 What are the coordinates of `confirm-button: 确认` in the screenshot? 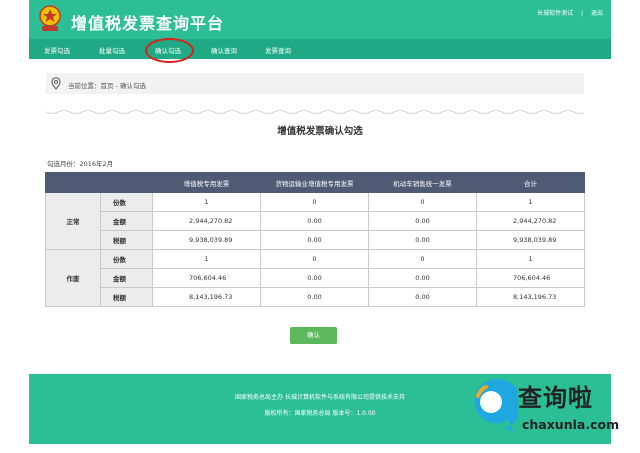 It's located at (313, 335).